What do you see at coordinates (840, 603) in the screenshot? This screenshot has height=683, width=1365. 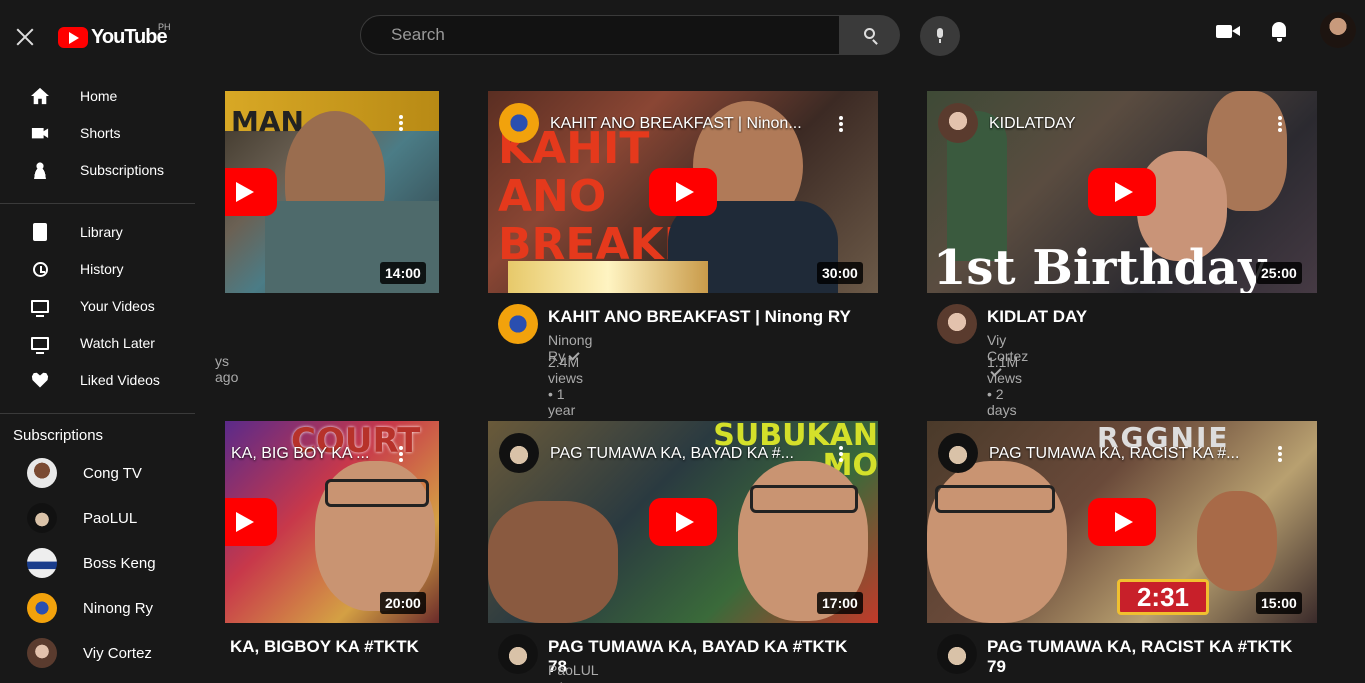 I see `video-duration: 17:00` at bounding box center [840, 603].